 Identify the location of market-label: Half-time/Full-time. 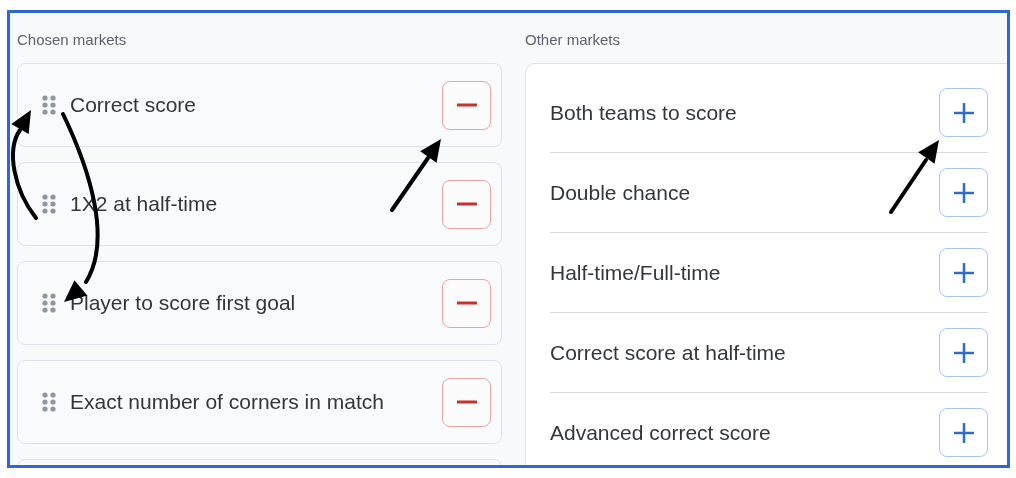
(636, 272).